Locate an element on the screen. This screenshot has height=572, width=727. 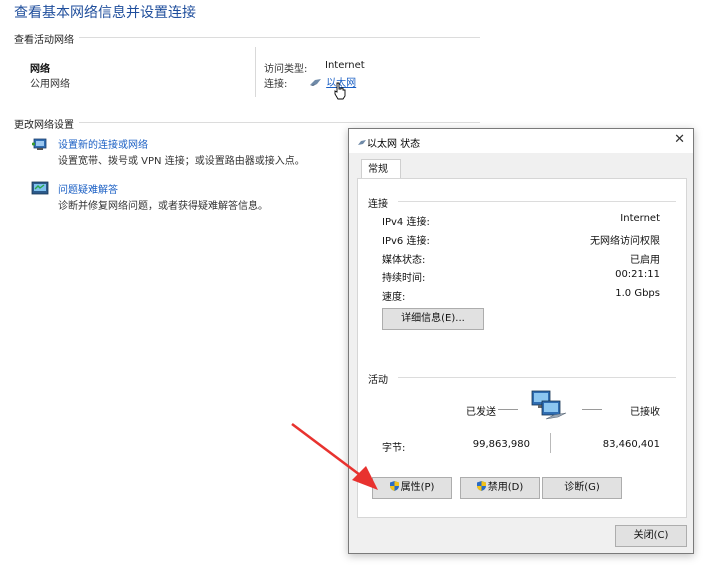
troubleshoot-link: 问题疑难解答 is located at coordinates (88, 188).